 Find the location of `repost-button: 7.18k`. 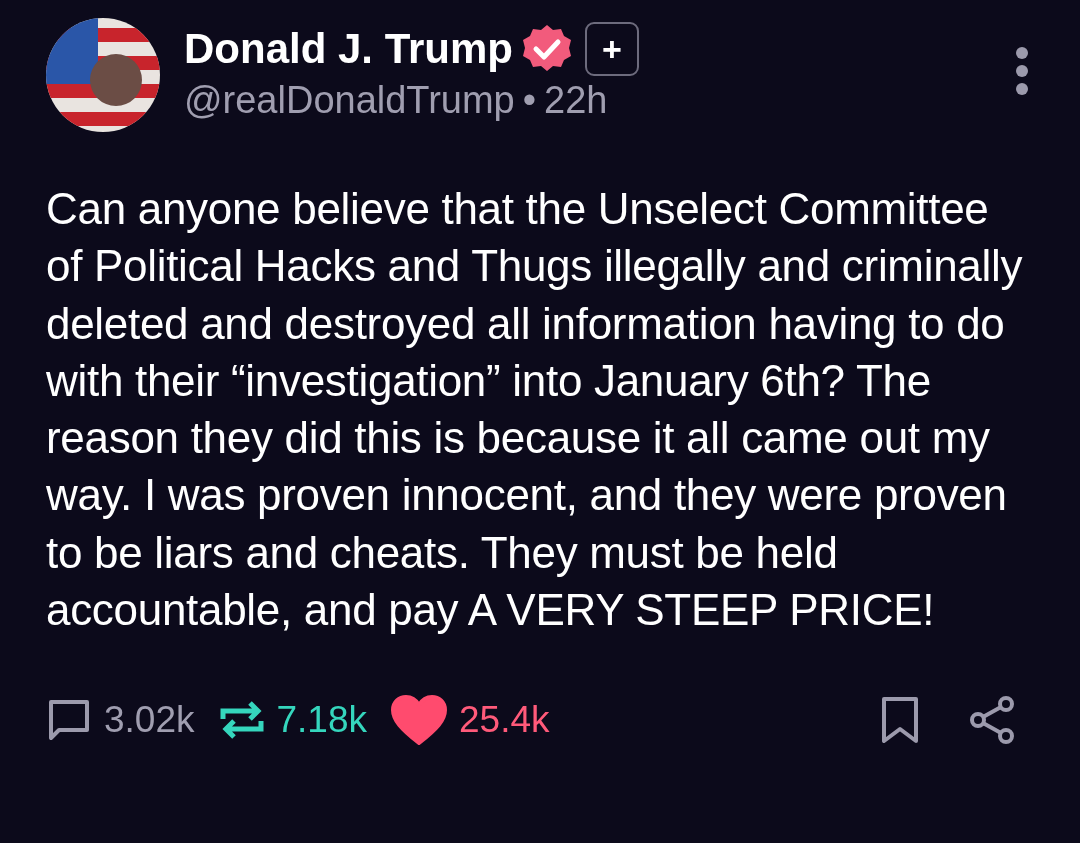

repost-button: 7.18k is located at coordinates (293, 720).